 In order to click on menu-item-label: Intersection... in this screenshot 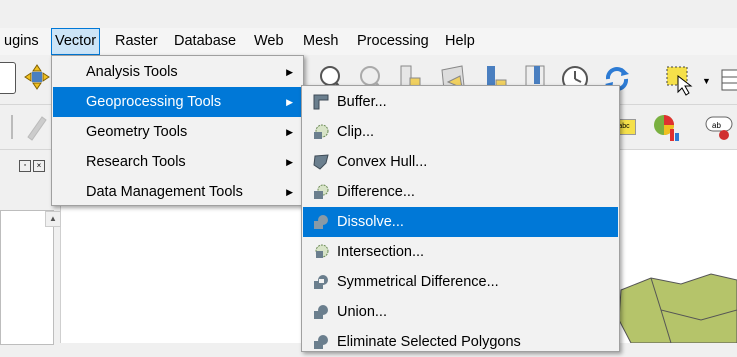, I will do `click(381, 252)`.